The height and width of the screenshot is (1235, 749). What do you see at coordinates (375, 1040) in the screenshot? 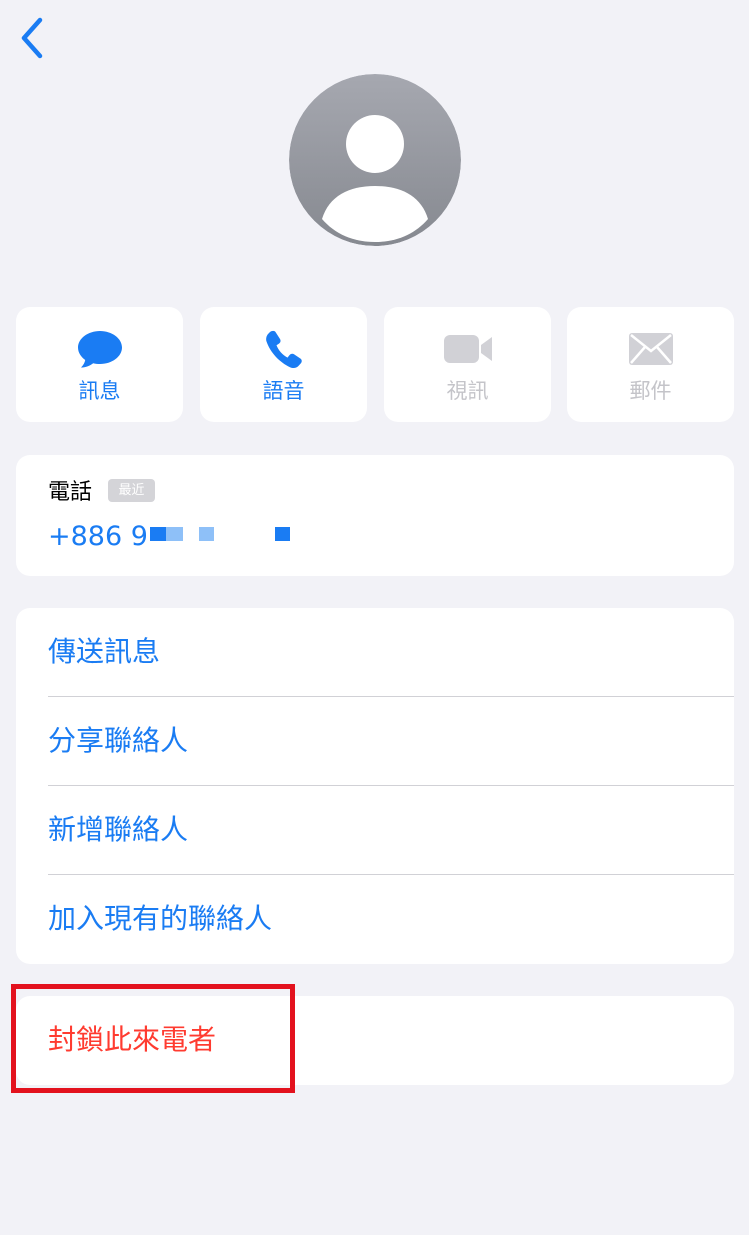
I see `block-caller-button: 封鎖此來電者` at bounding box center [375, 1040].